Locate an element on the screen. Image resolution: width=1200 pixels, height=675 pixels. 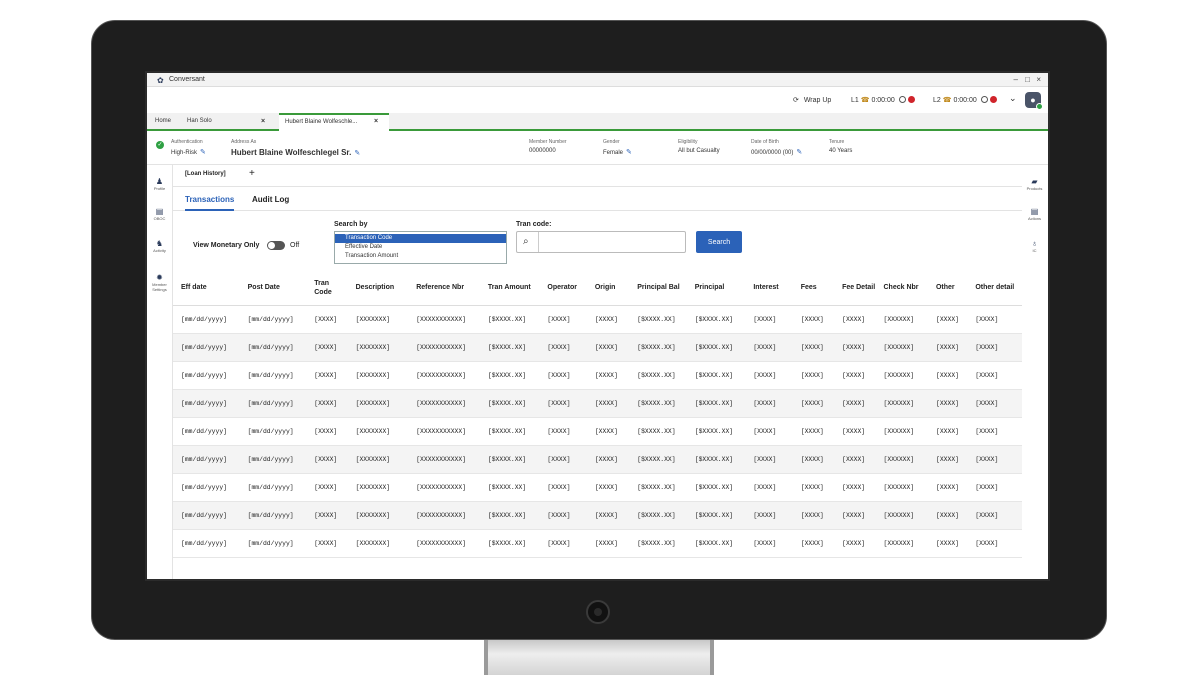
tab-home: Home is located at coordinates (163, 122).